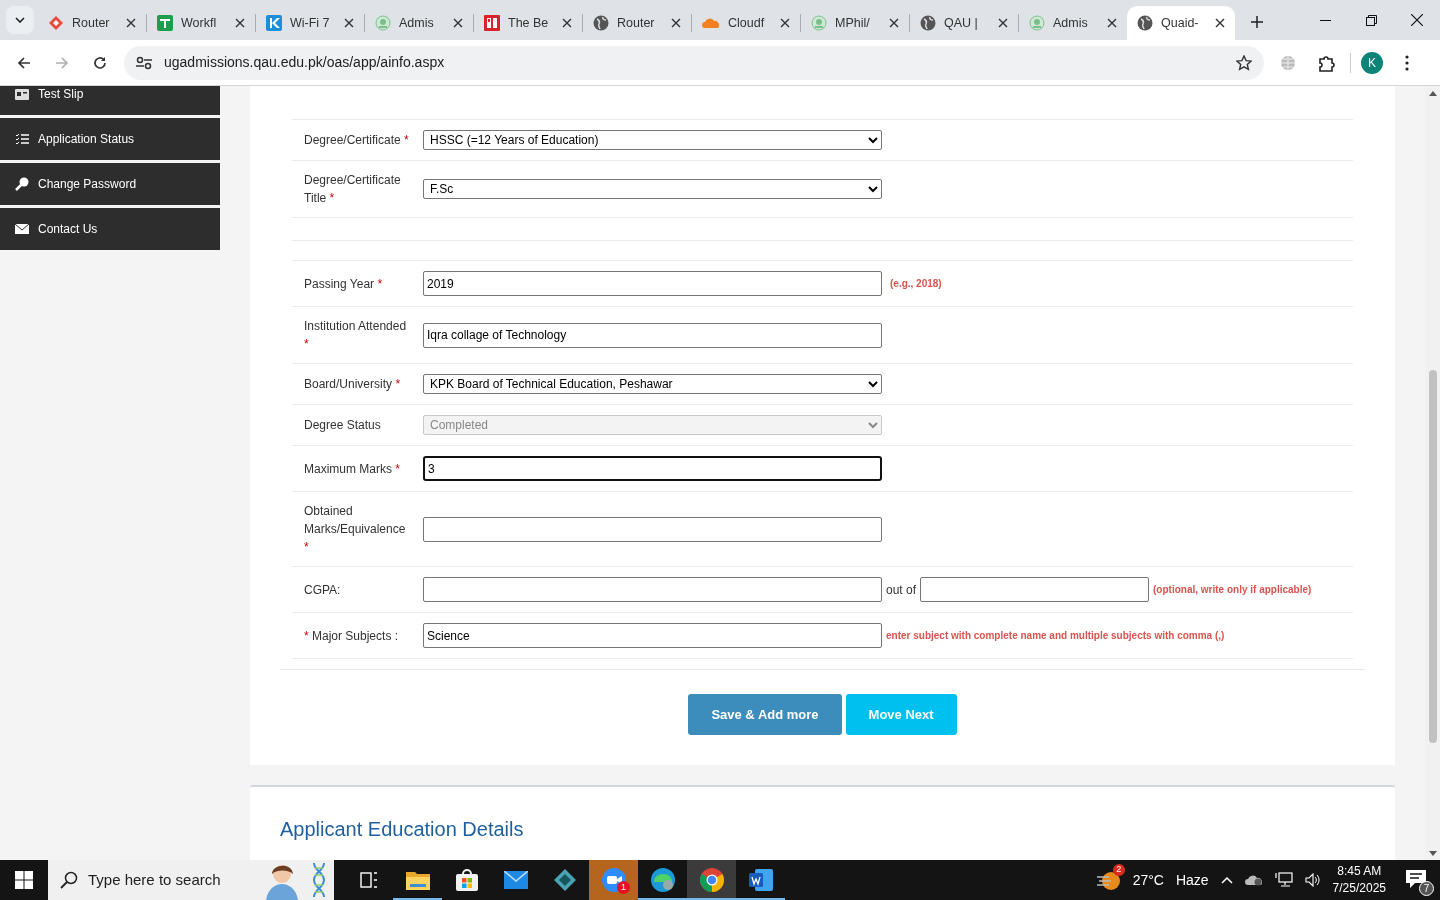 The image size is (1440, 900). What do you see at coordinates (652, 635) in the screenshot?
I see `input-field: Science` at bounding box center [652, 635].